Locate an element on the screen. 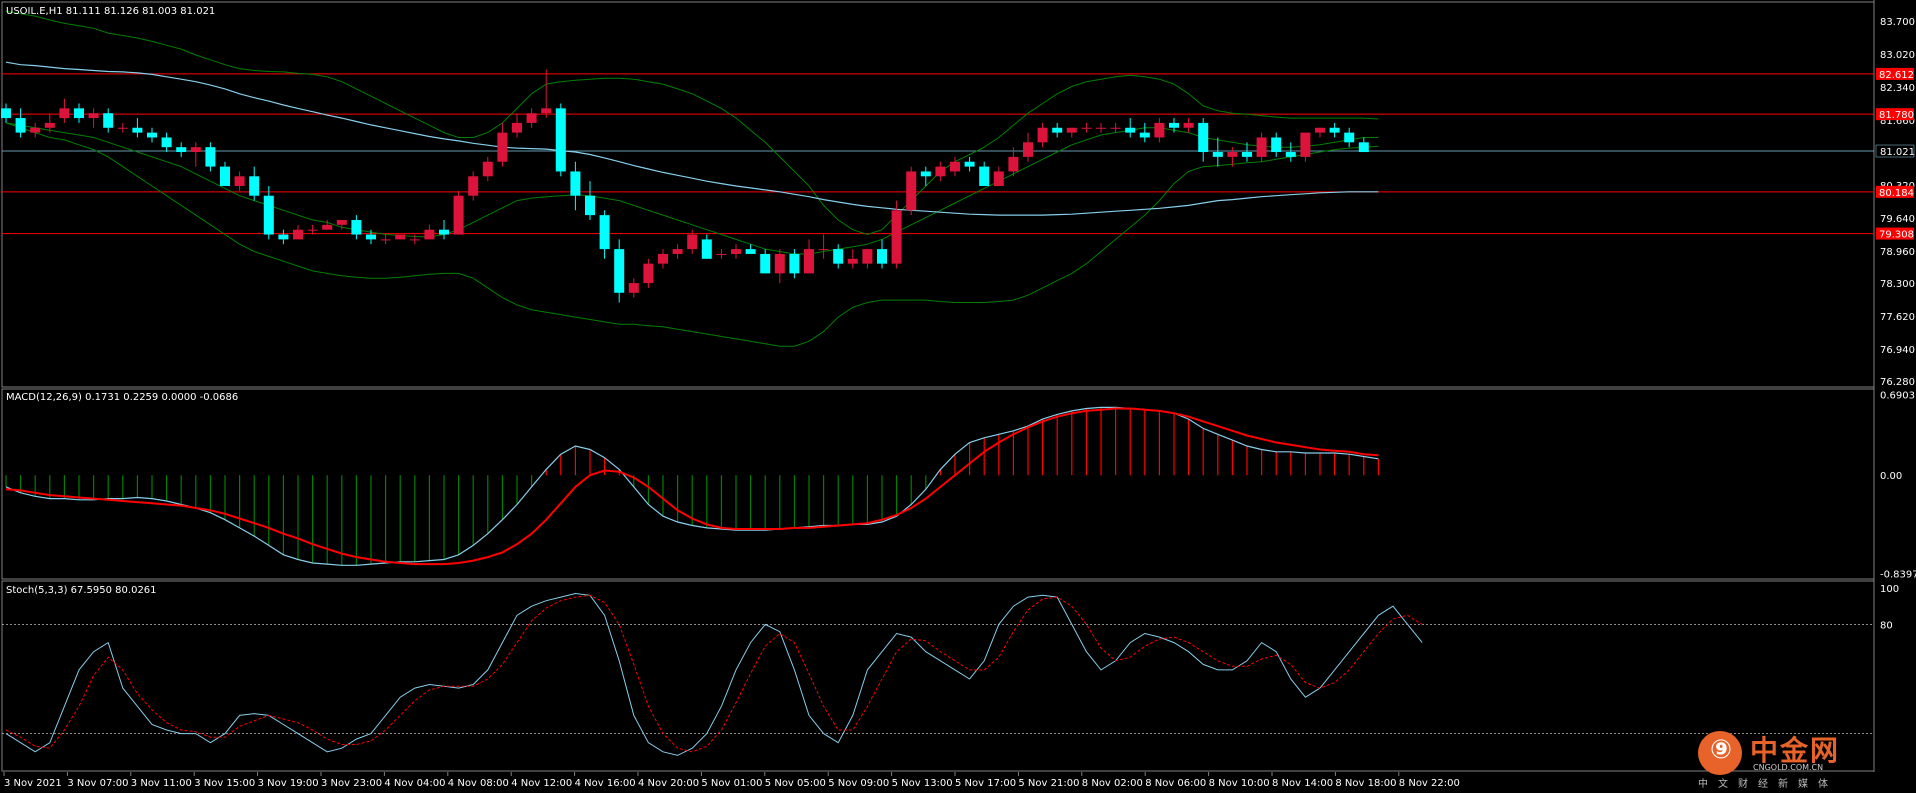  price-level-label: 81.780 is located at coordinates (1896, 115).